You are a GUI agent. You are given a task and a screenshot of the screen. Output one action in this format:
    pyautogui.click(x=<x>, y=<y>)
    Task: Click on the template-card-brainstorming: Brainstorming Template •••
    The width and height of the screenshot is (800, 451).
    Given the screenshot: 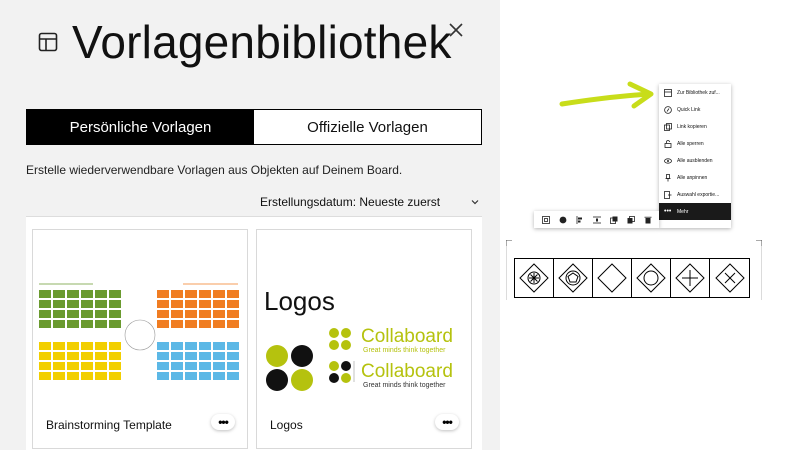 What is the action you would take?
    pyautogui.click(x=140, y=339)
    